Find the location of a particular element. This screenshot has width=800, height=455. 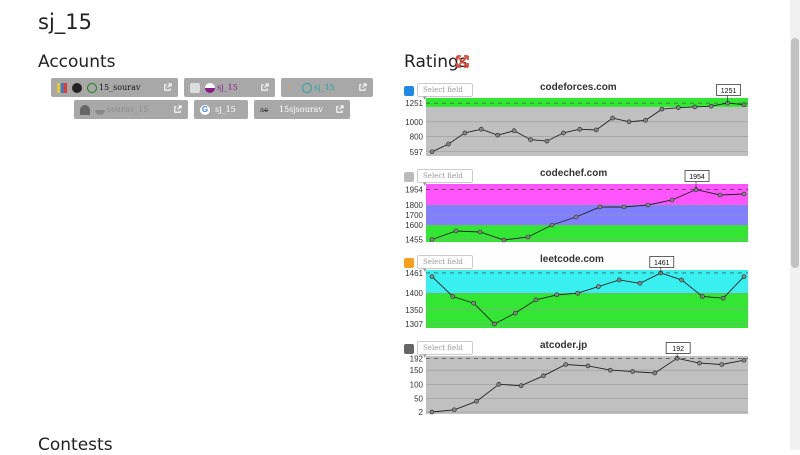

account-codechef: sj_15 is located at coordinates (229, 87).